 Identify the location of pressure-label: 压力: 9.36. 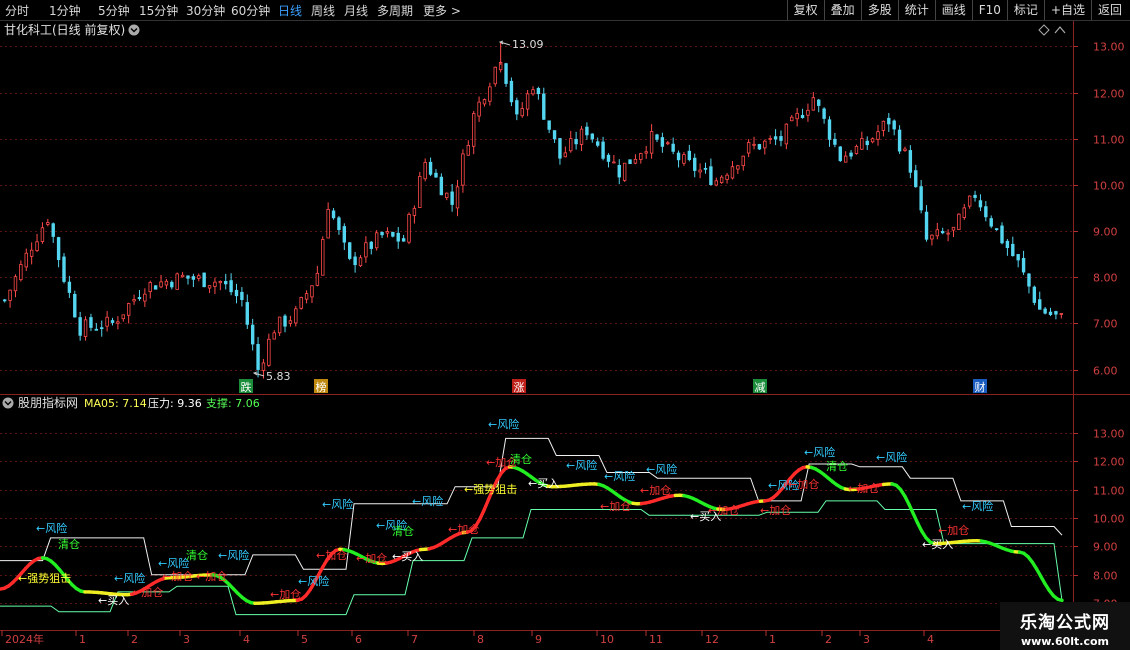
(175, 403).